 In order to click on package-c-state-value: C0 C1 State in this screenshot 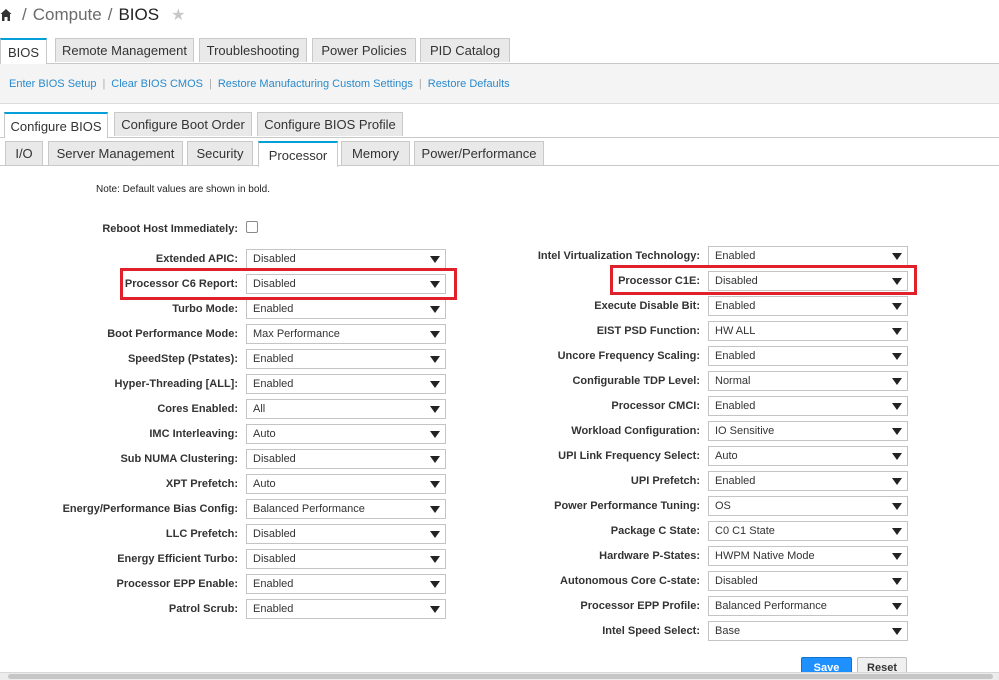, I will do `click(745, 531)`.